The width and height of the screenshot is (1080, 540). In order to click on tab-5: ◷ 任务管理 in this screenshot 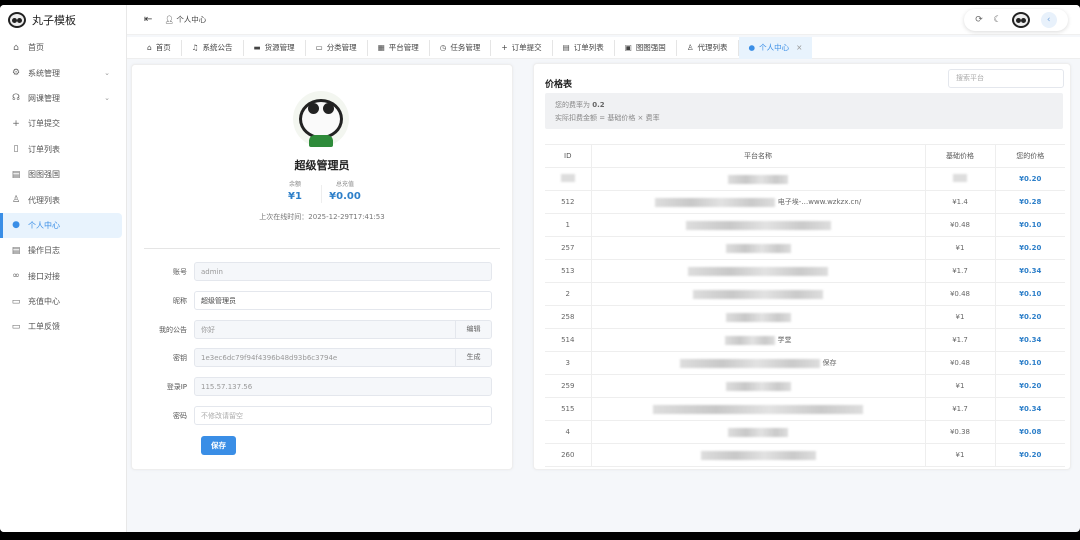, I will do `click(461, 47)`.